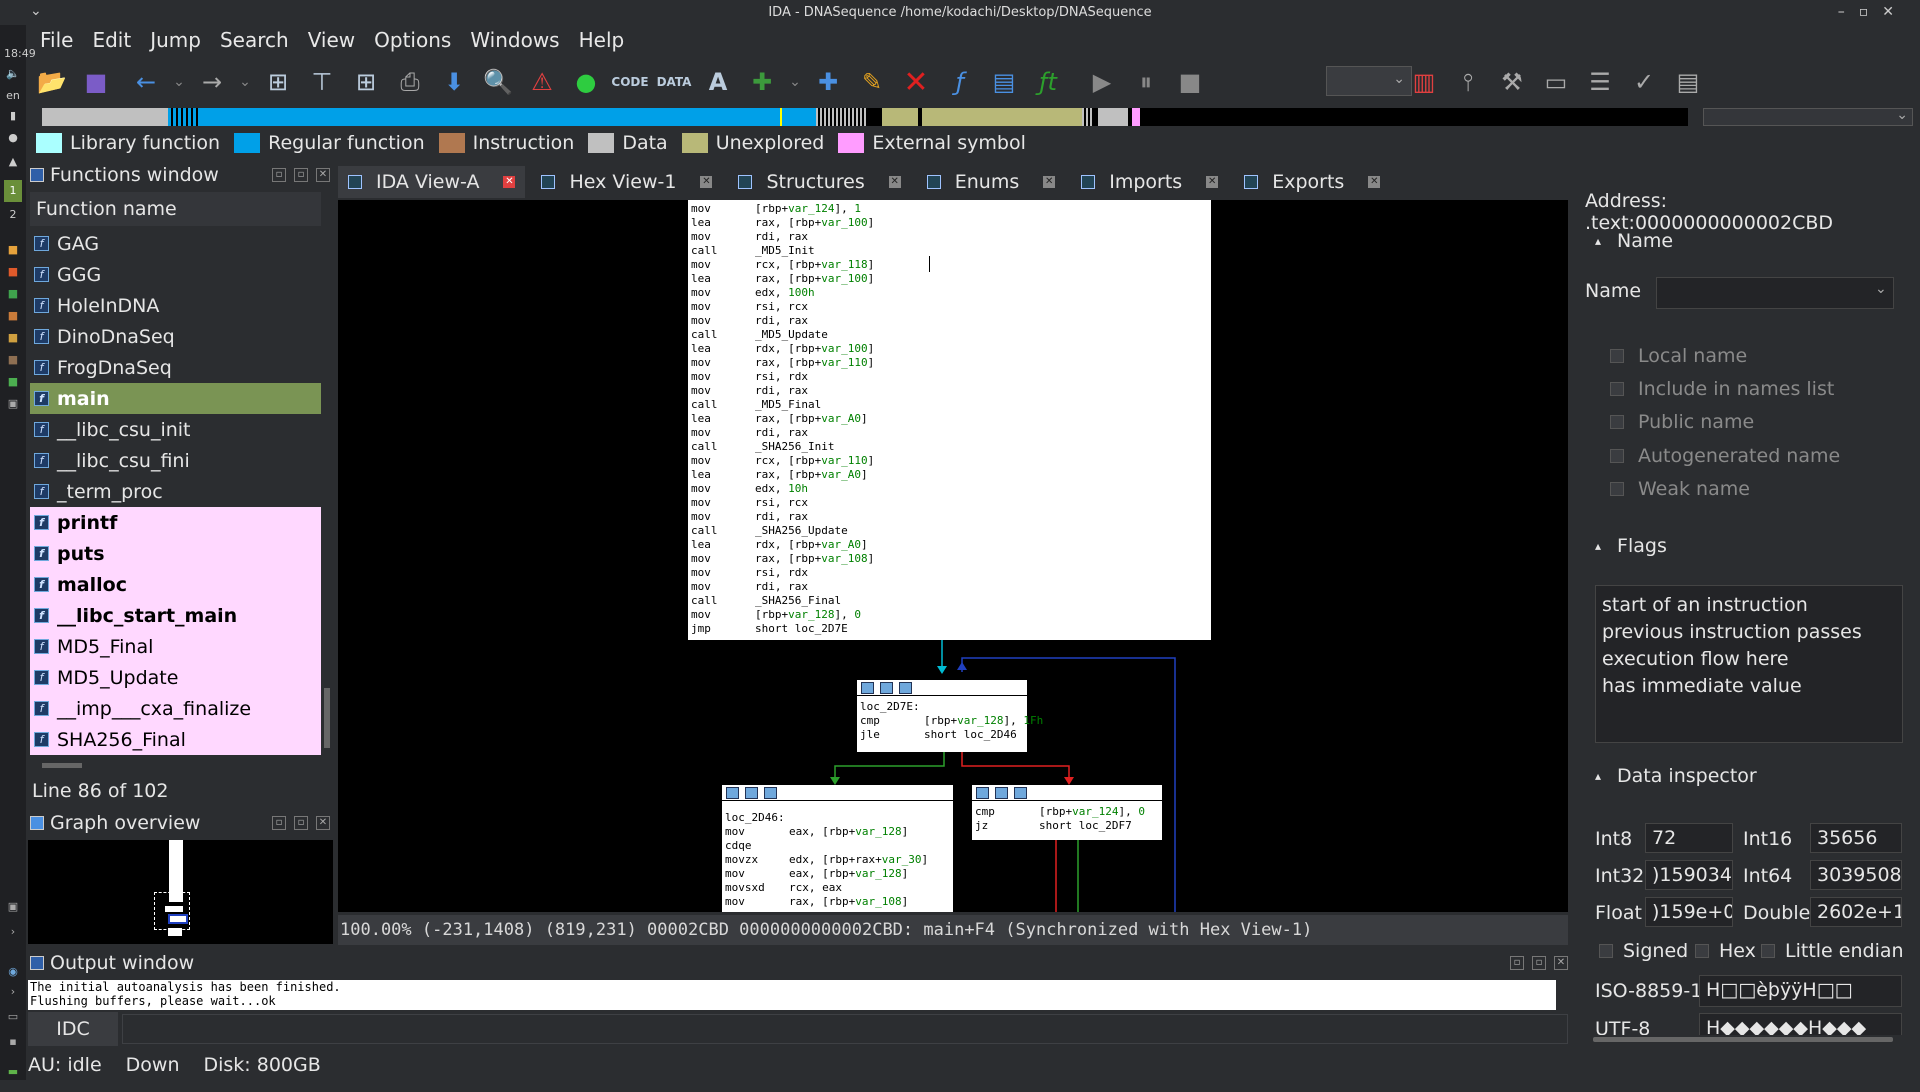 Image resolution: width=1920 pixels, height=1092 pixels. Describe the element at coordinates (865, 117) in the screenshot. I see `navigation-band` at that location.